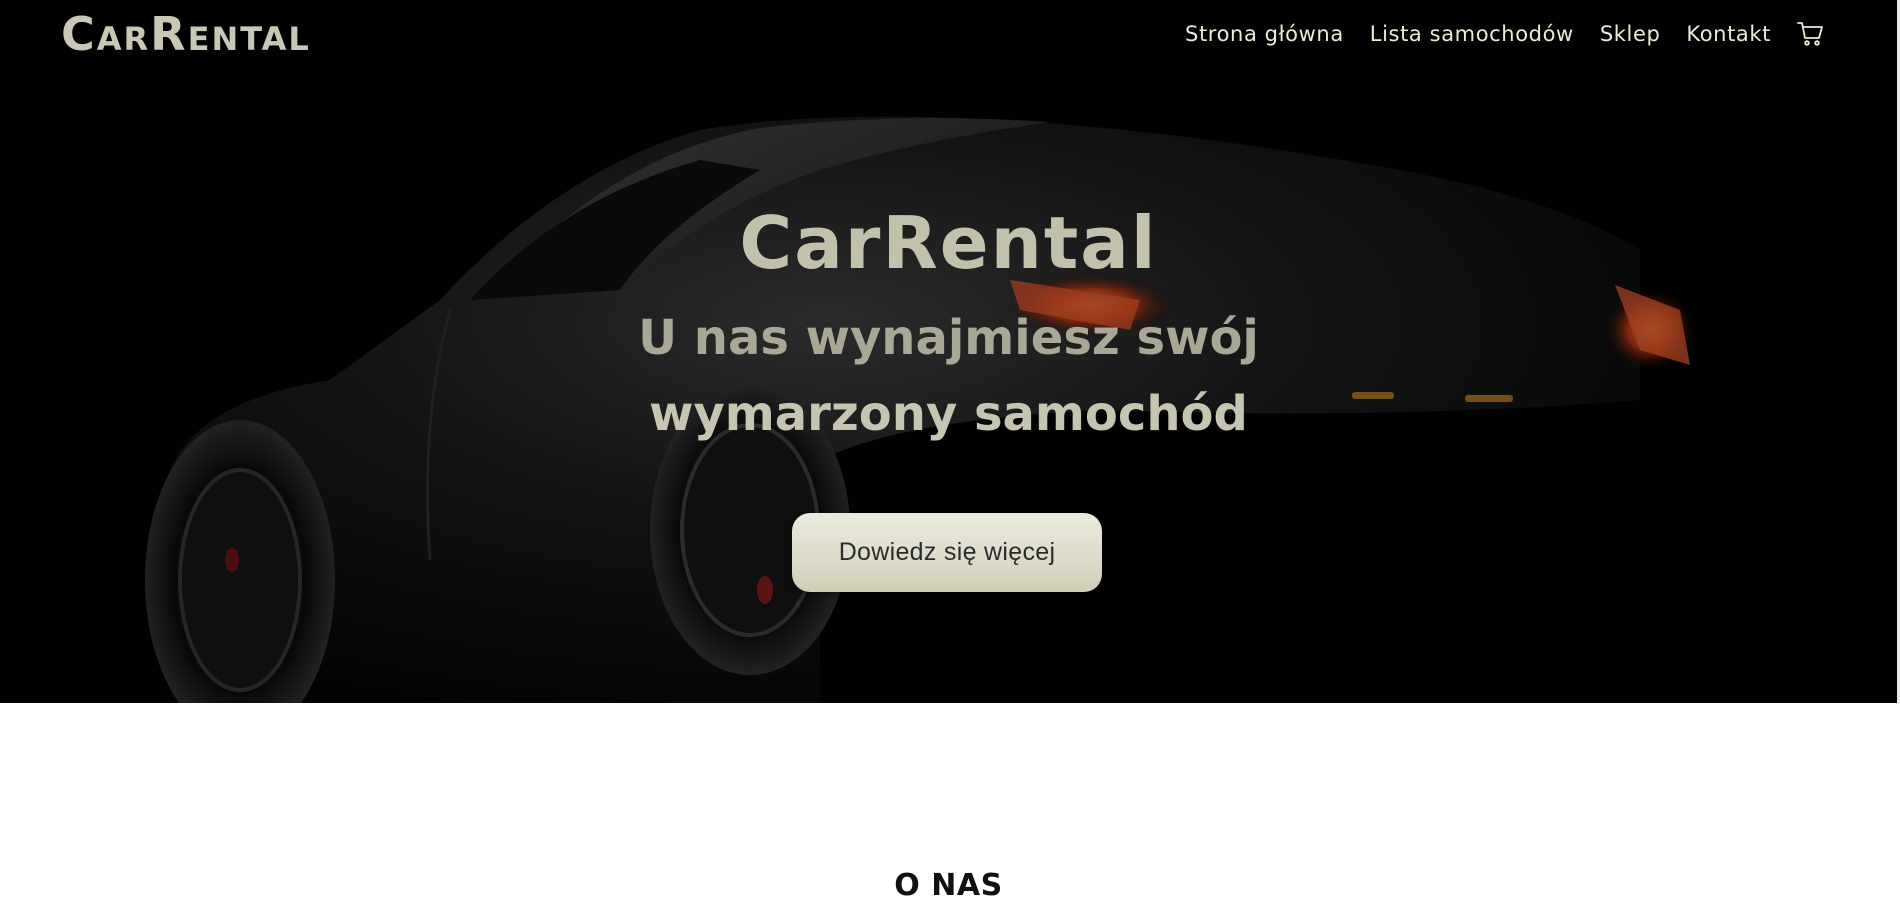 This screenshot has height=898, width=1900. What do you see at coordinates (186, 34) in the screenshot?
I see `site-logo: CarRental` at bounding box center [186, 34].